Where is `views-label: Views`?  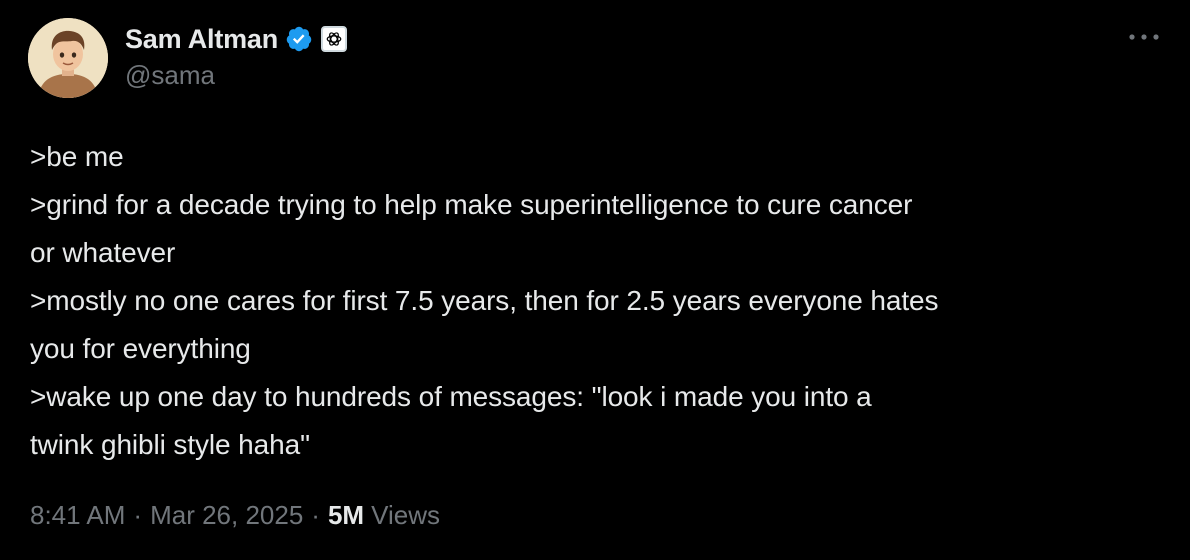 views-label: Views is located at coordinates (405, 515).